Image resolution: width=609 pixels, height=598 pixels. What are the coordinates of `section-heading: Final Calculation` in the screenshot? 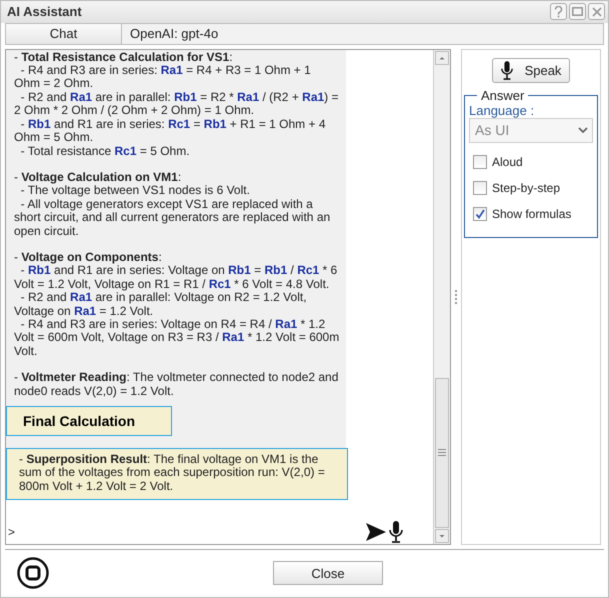 It's located at (89, 421).